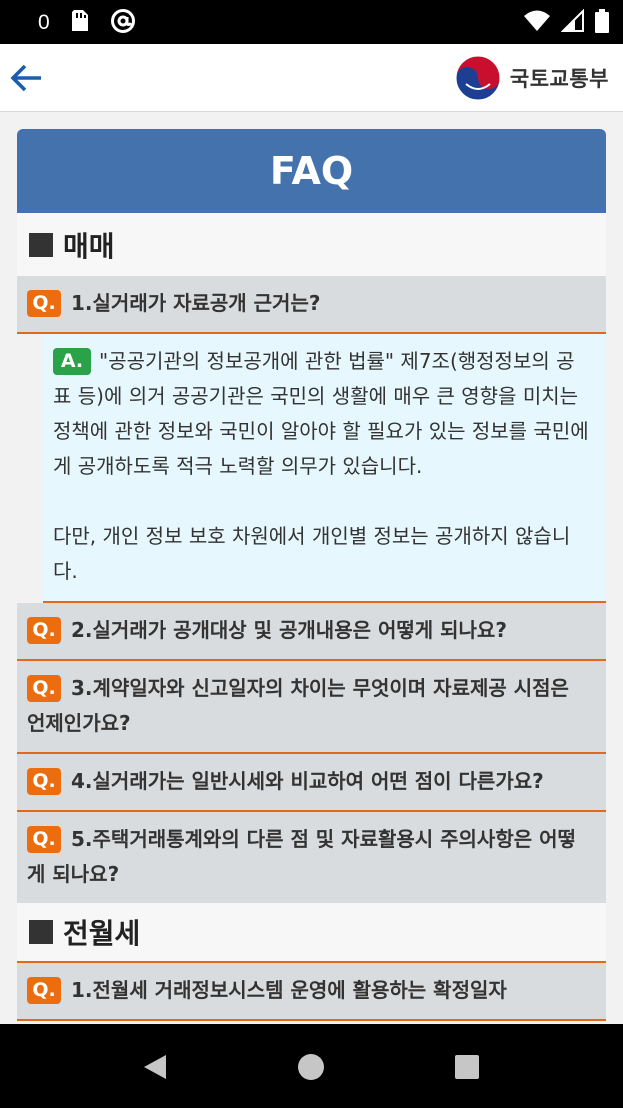  What do you see at coordinates (602, 23) in the screenshot?
I see `battery-icon` at bounding box center [602, 23].